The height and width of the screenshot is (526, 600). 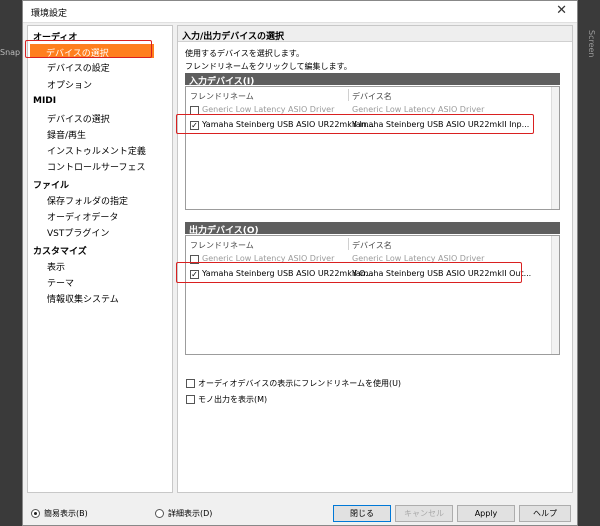 I want to click on sidebar-item-midi-instrument-def: インストゥルメント定義, so click(x=96, y=150).